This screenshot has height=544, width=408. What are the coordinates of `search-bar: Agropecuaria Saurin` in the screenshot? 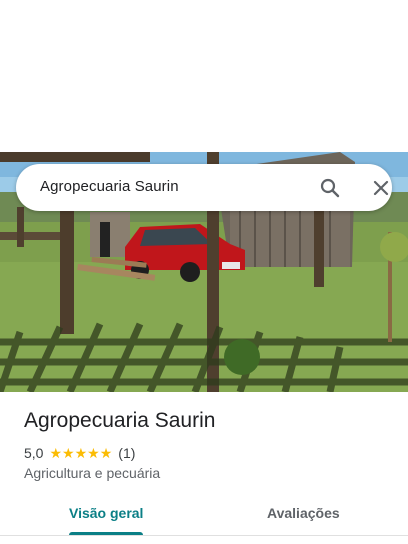 It's located at (204, 187).